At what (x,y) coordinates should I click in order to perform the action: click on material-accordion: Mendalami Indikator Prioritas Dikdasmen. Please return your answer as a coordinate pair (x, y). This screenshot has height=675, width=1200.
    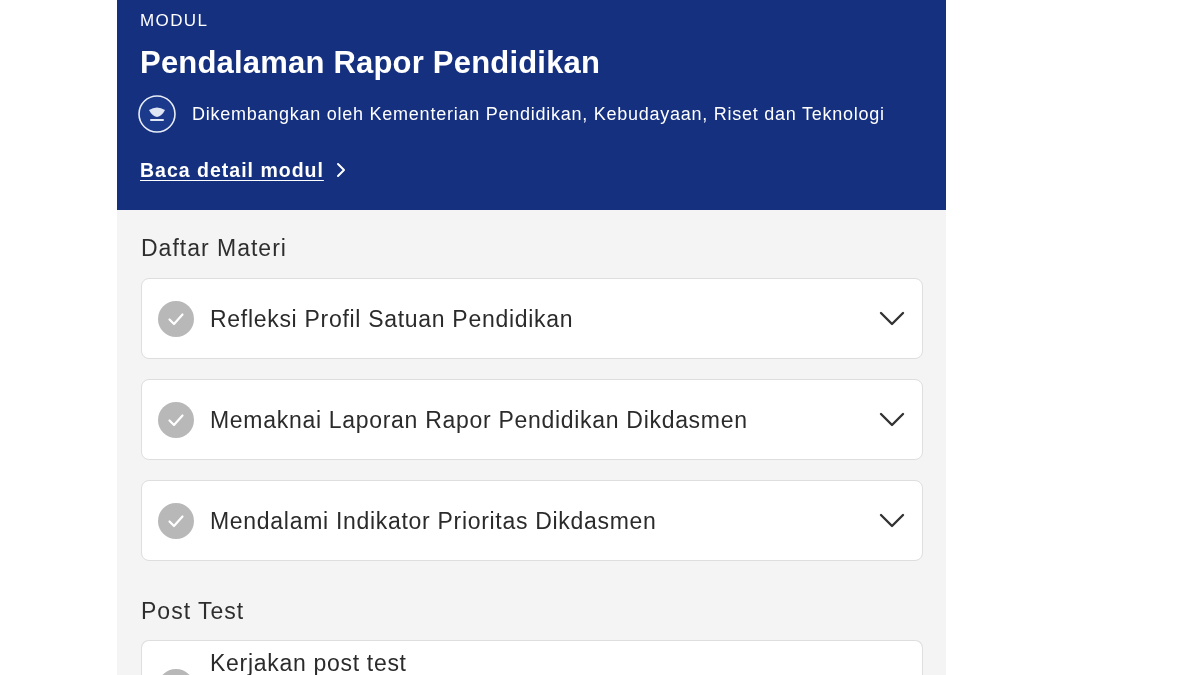
    Looking at the image, I should click on (532, 520).